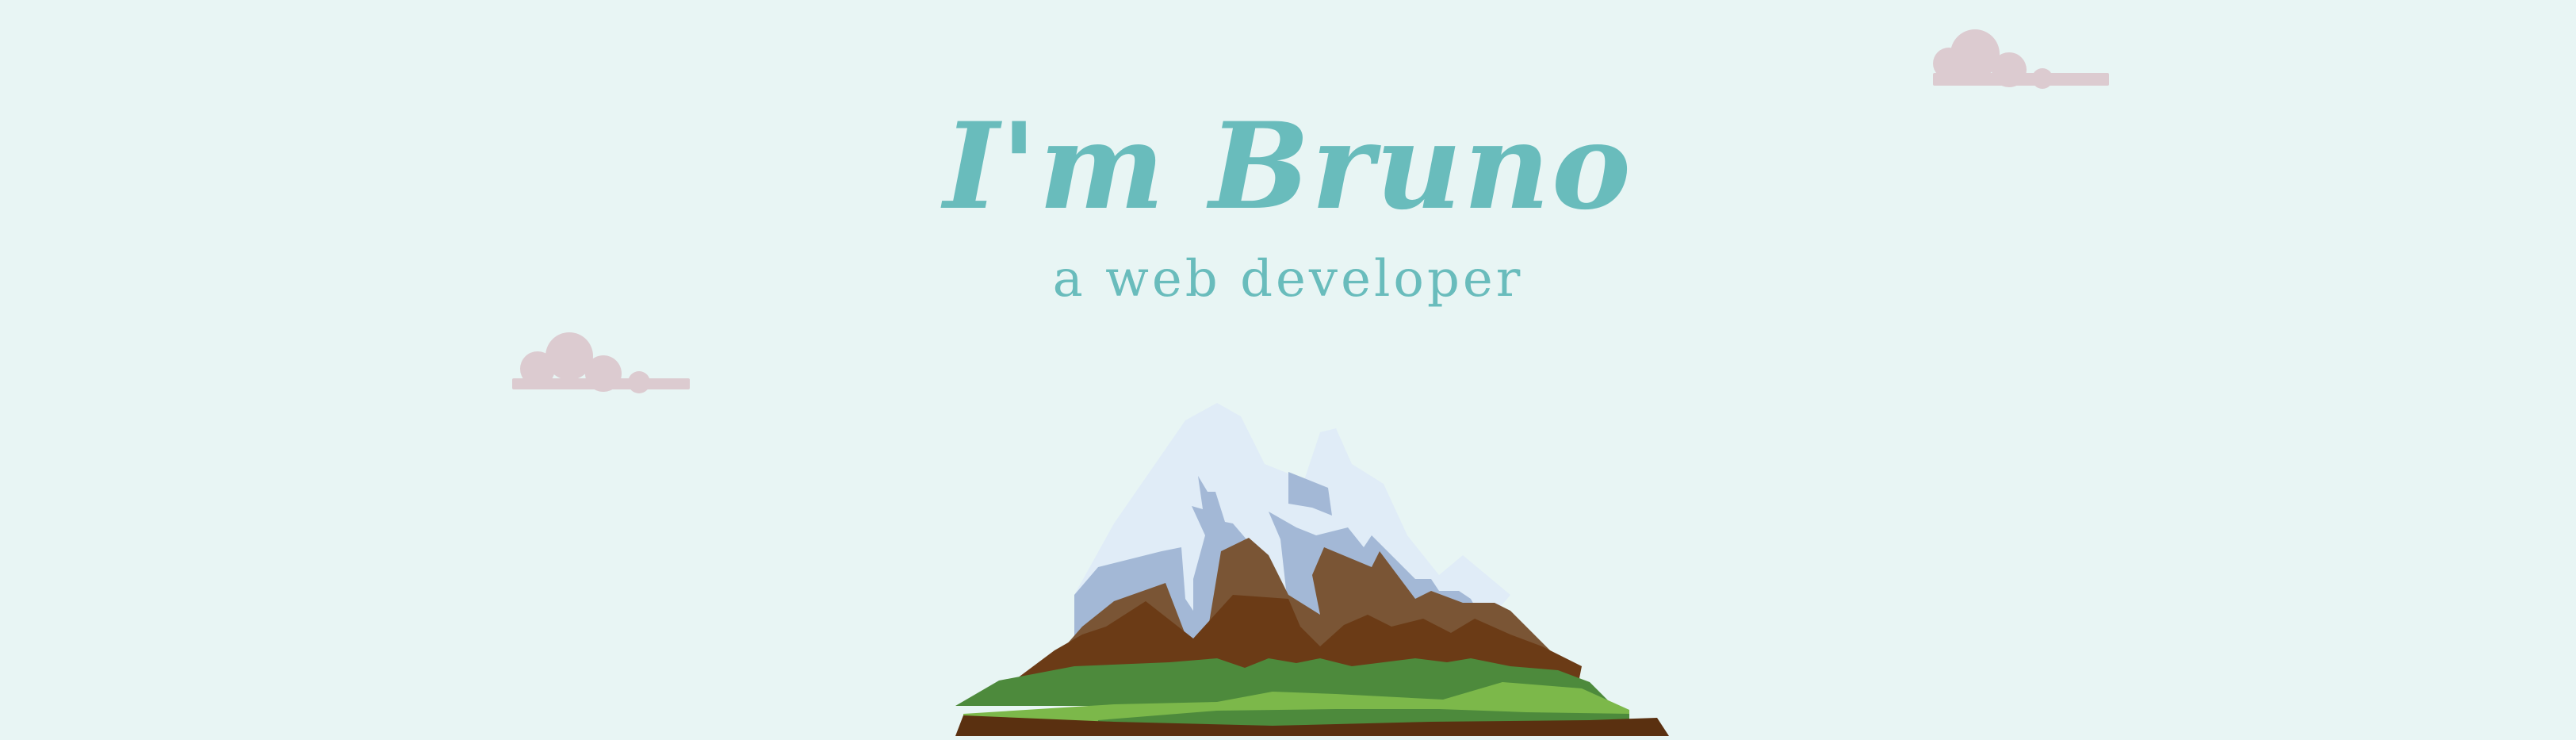 Image resolution: width=2576 pixels, height=740 pixels. I want to click on page-subtitle: a web developer, so click(1288, 279).